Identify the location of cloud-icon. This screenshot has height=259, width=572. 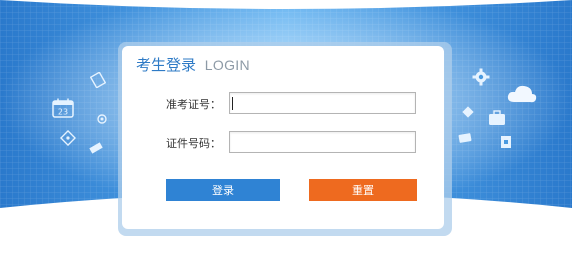
(522, 96).